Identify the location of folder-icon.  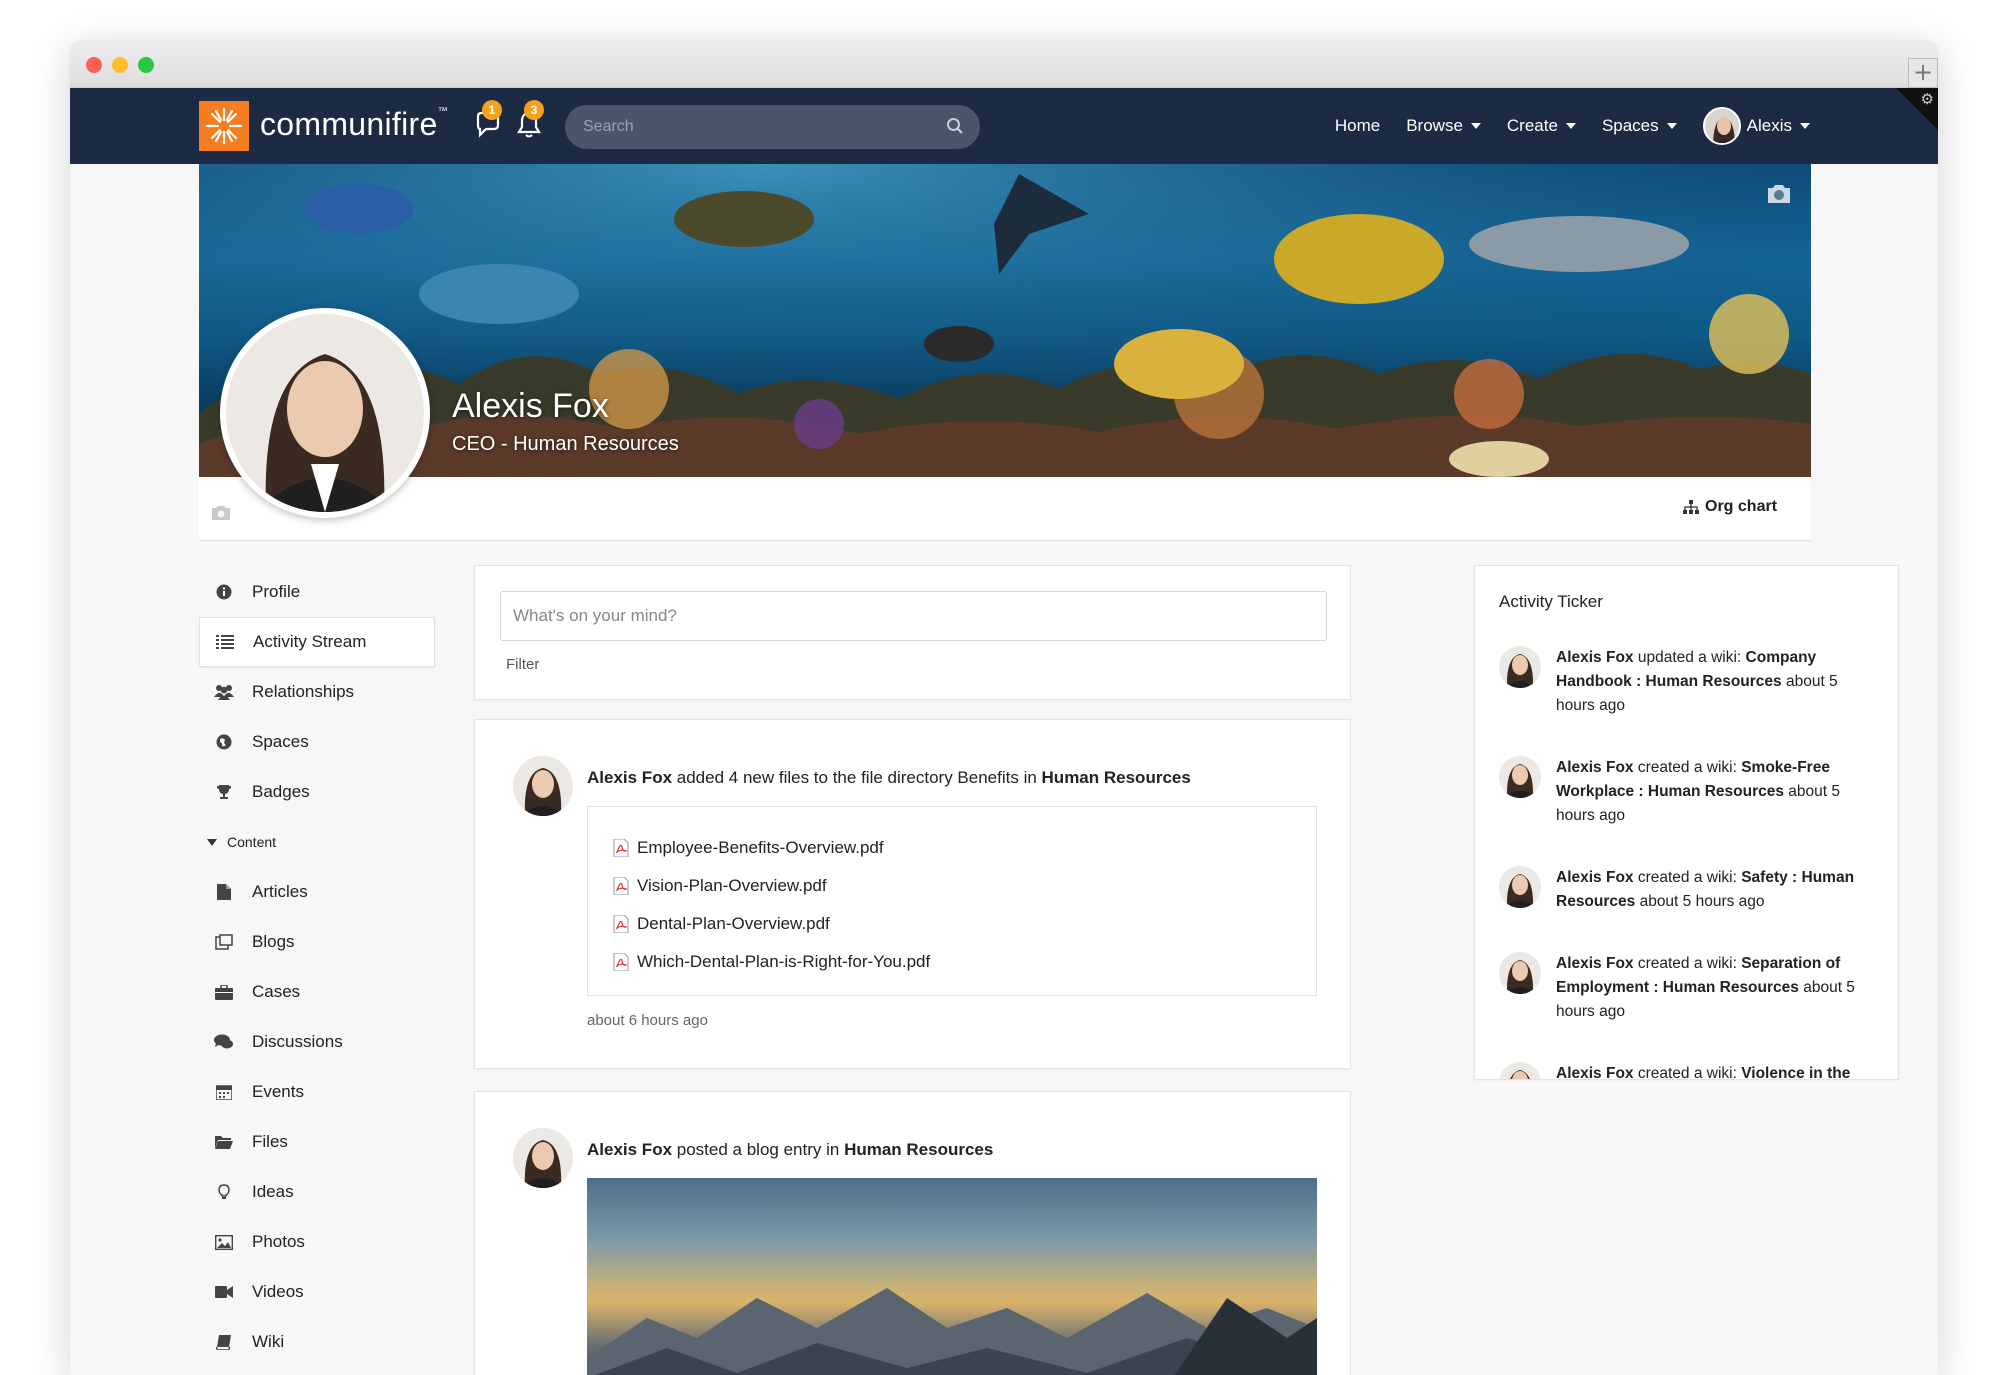
(224, 1142).